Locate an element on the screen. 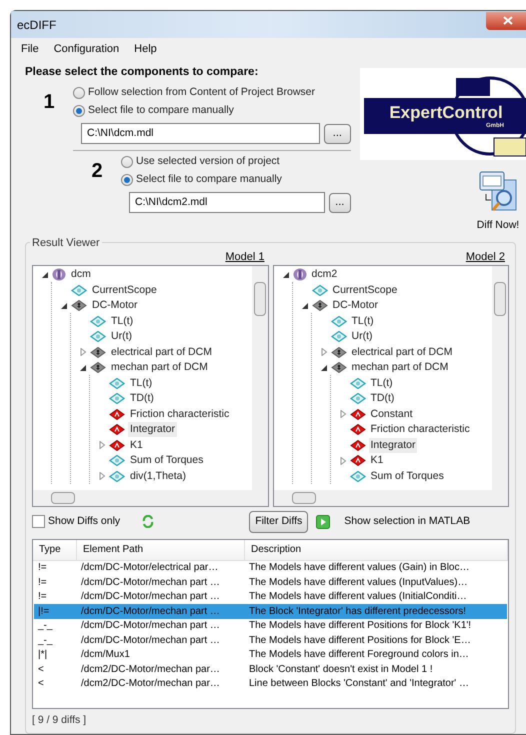 This screenshot has height=735, width=526. table-row: _-_ /dcm/DC-Motor/mechan part … The Models have different Positions for Block 'K1'! is located at coordinates (270, 626).